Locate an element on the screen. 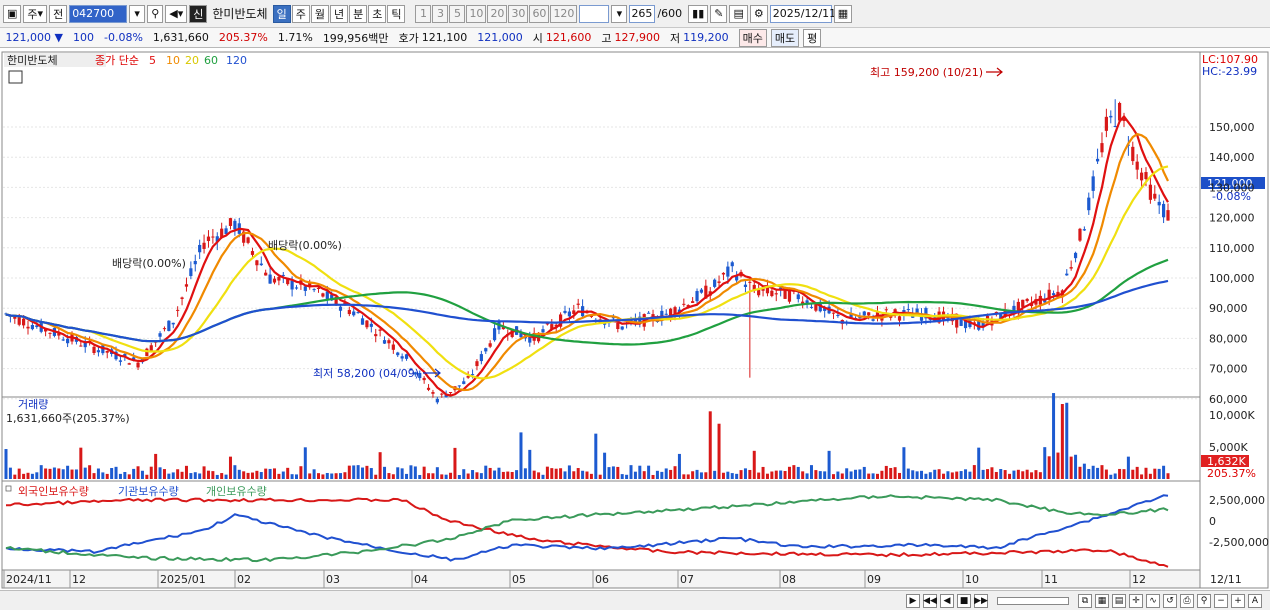 This screenshot has width=1270, height=610. x-axis-label: 09 is located at coordinates (874, 579).